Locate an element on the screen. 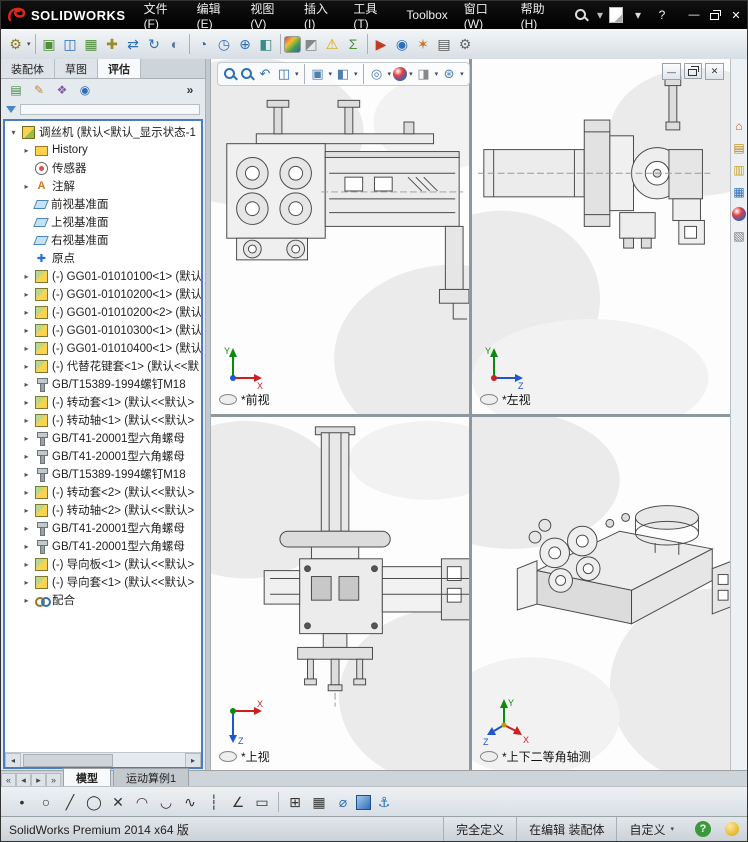 The image size is (748, 842). minimize-button: — is located at coordinates (694, 15).